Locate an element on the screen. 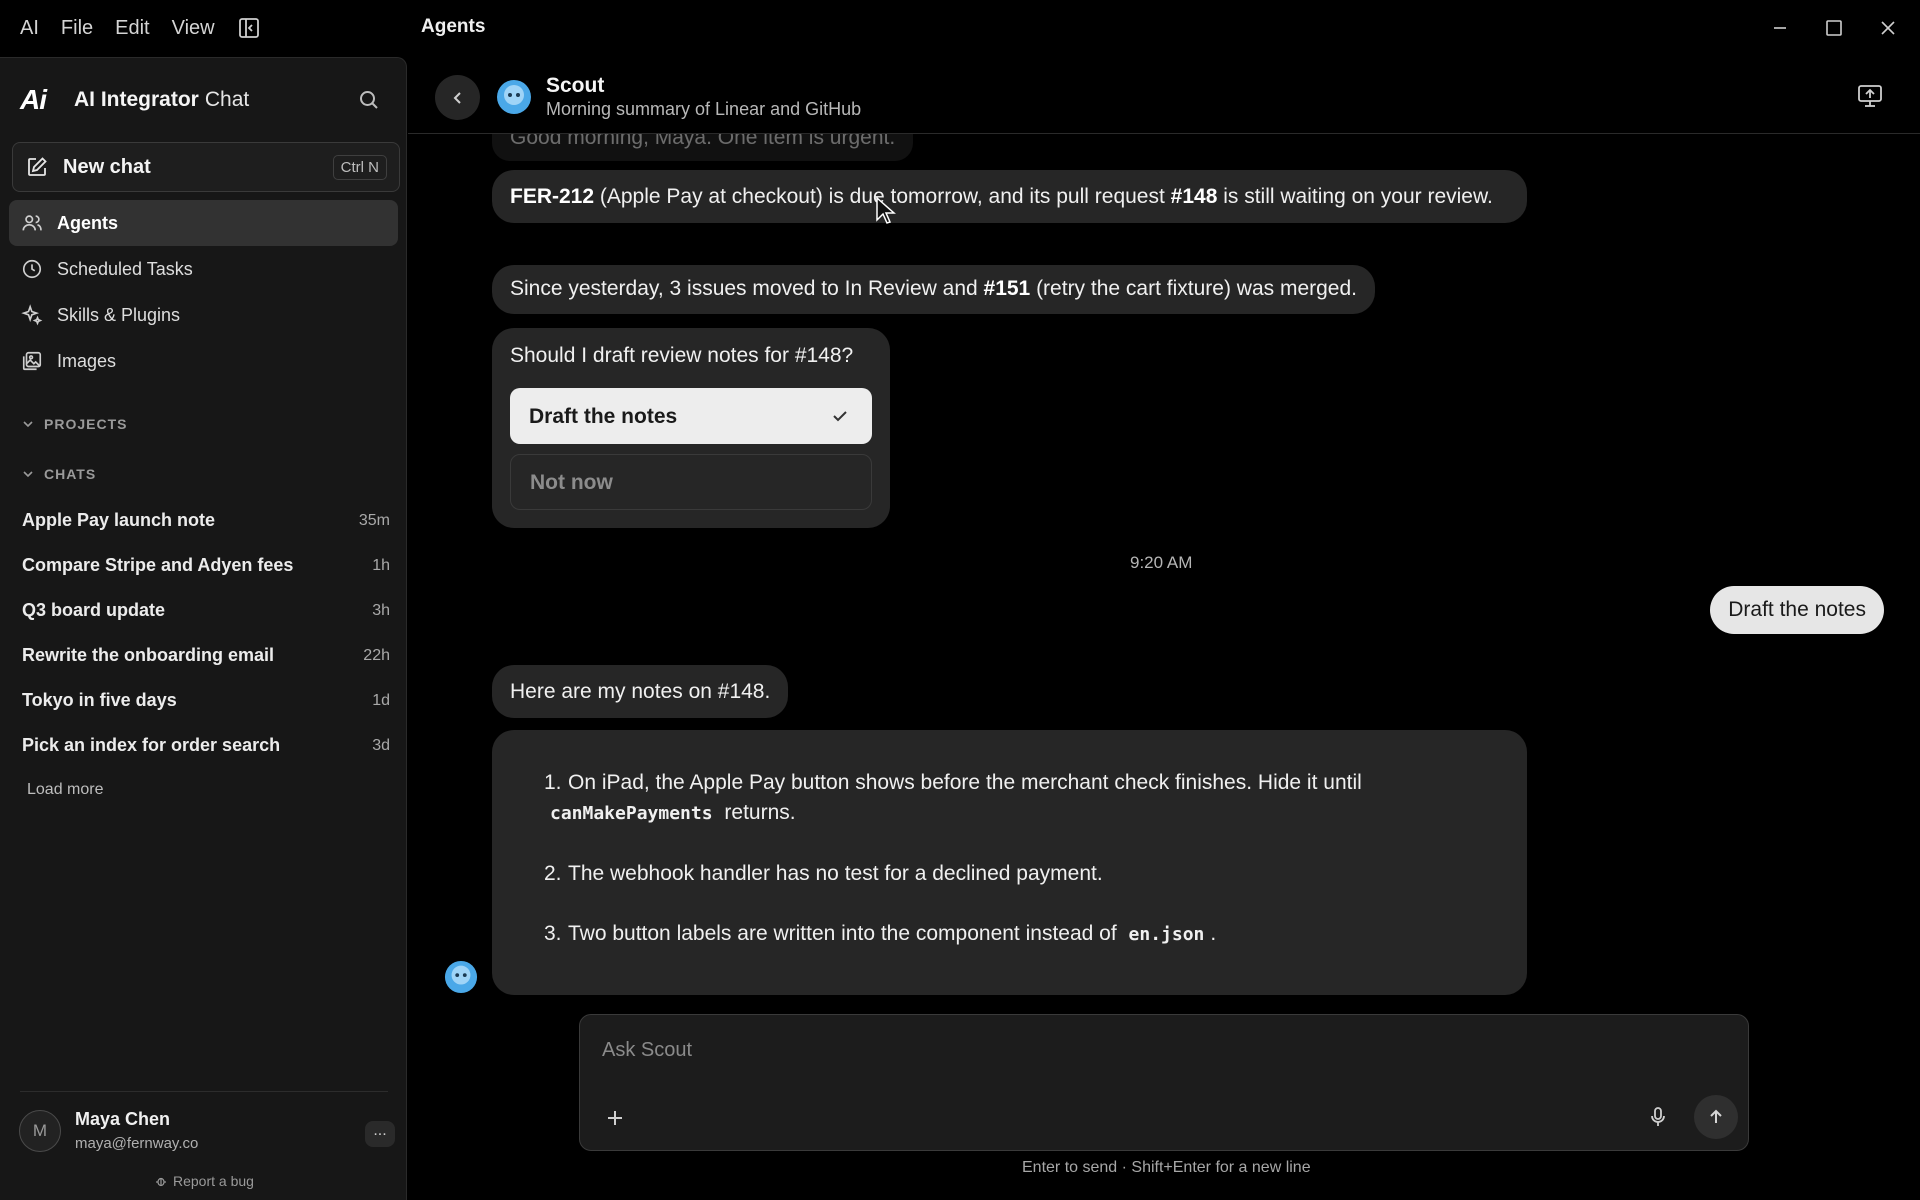 Image resolution: width=1920 pixels, height=1200 pixels. inline-code: canMakePayments is located at coordinates (631, 813).